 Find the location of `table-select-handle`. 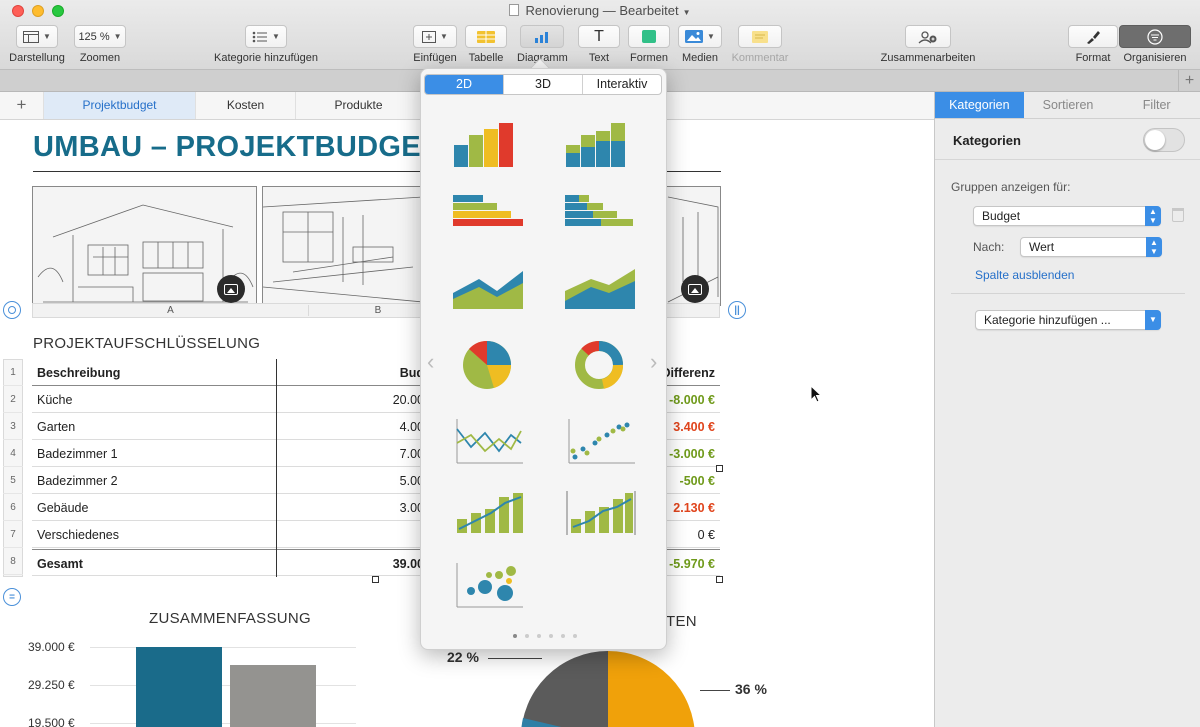

table-select-handle is located at coordinates (12, 310).